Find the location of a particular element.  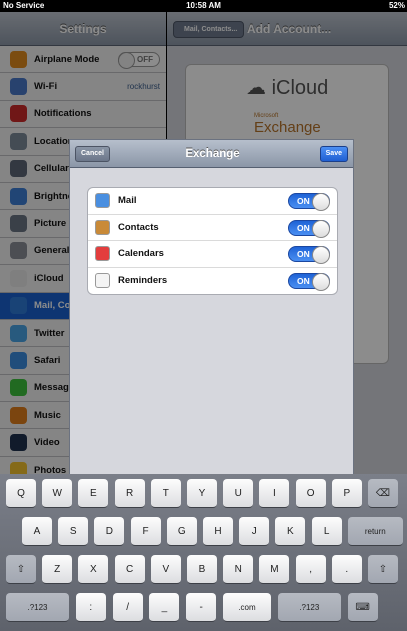

services-list: Mail ON Contacts ON Calendars ON Reminders ON is located at coordinates (212, 241).